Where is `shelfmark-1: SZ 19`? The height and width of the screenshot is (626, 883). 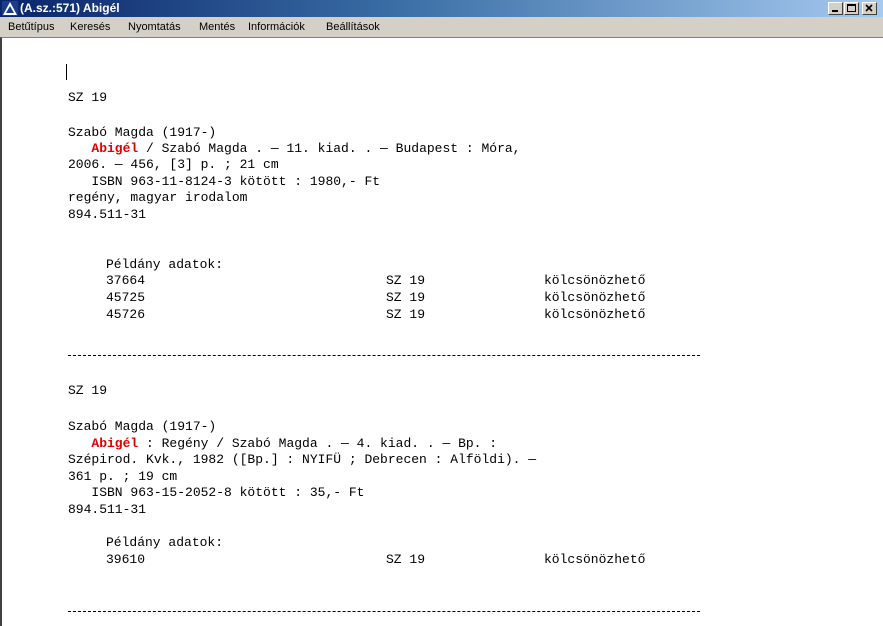 shelfmark-1: SZ 19 is located at coordinates (88, 97).